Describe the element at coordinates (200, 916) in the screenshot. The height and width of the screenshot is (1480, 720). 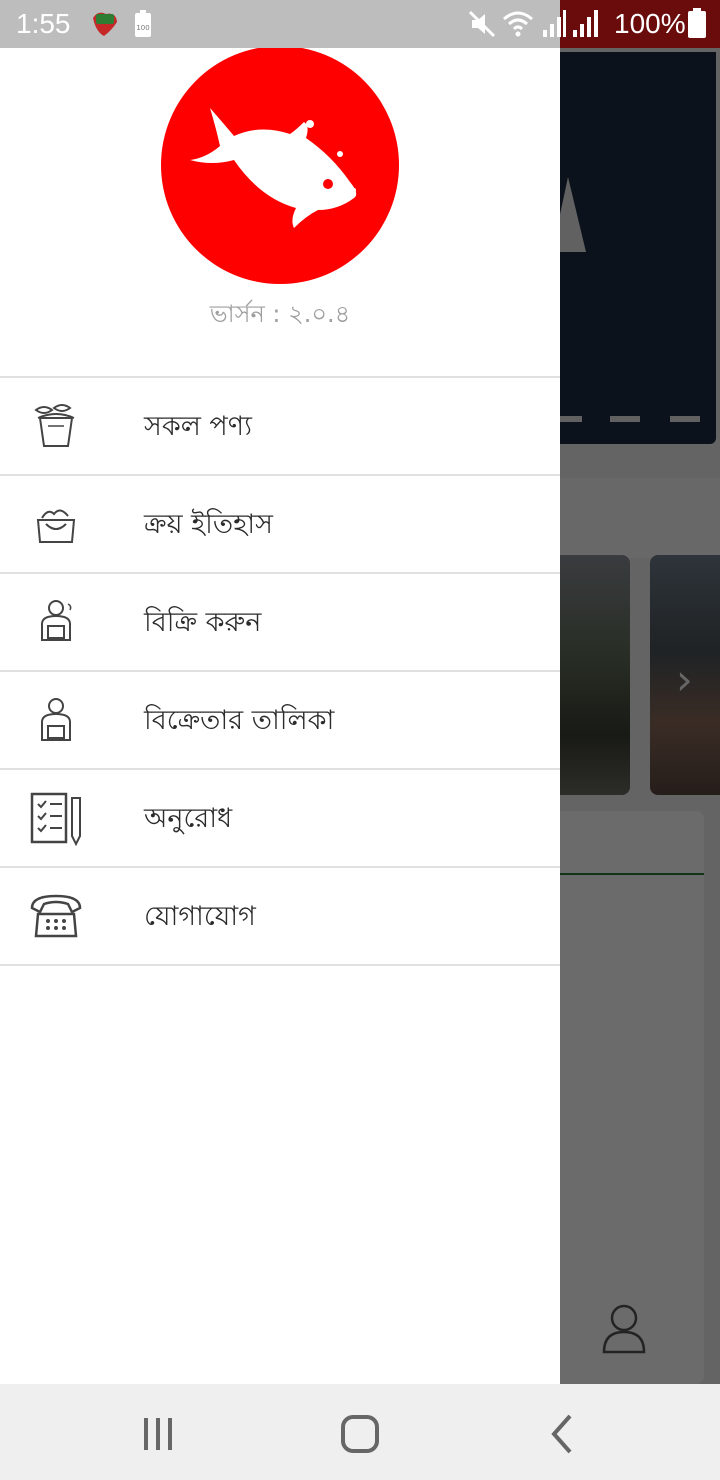
I see `menu-item-label: যোগাযোগ` at that location.